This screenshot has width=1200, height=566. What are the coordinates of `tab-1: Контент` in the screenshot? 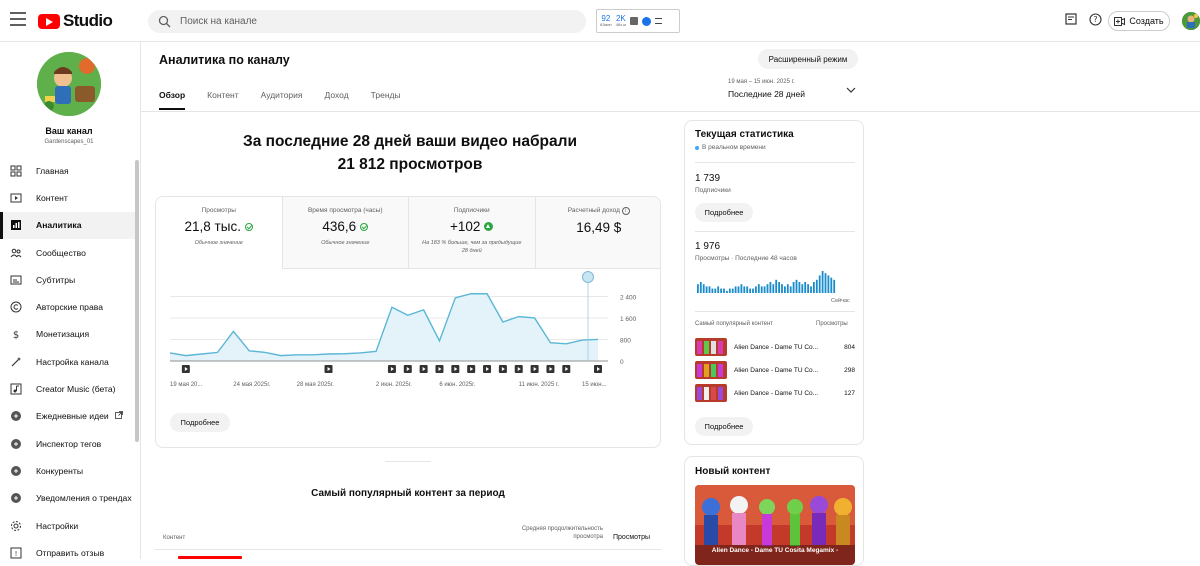 It's located at (223, 100).